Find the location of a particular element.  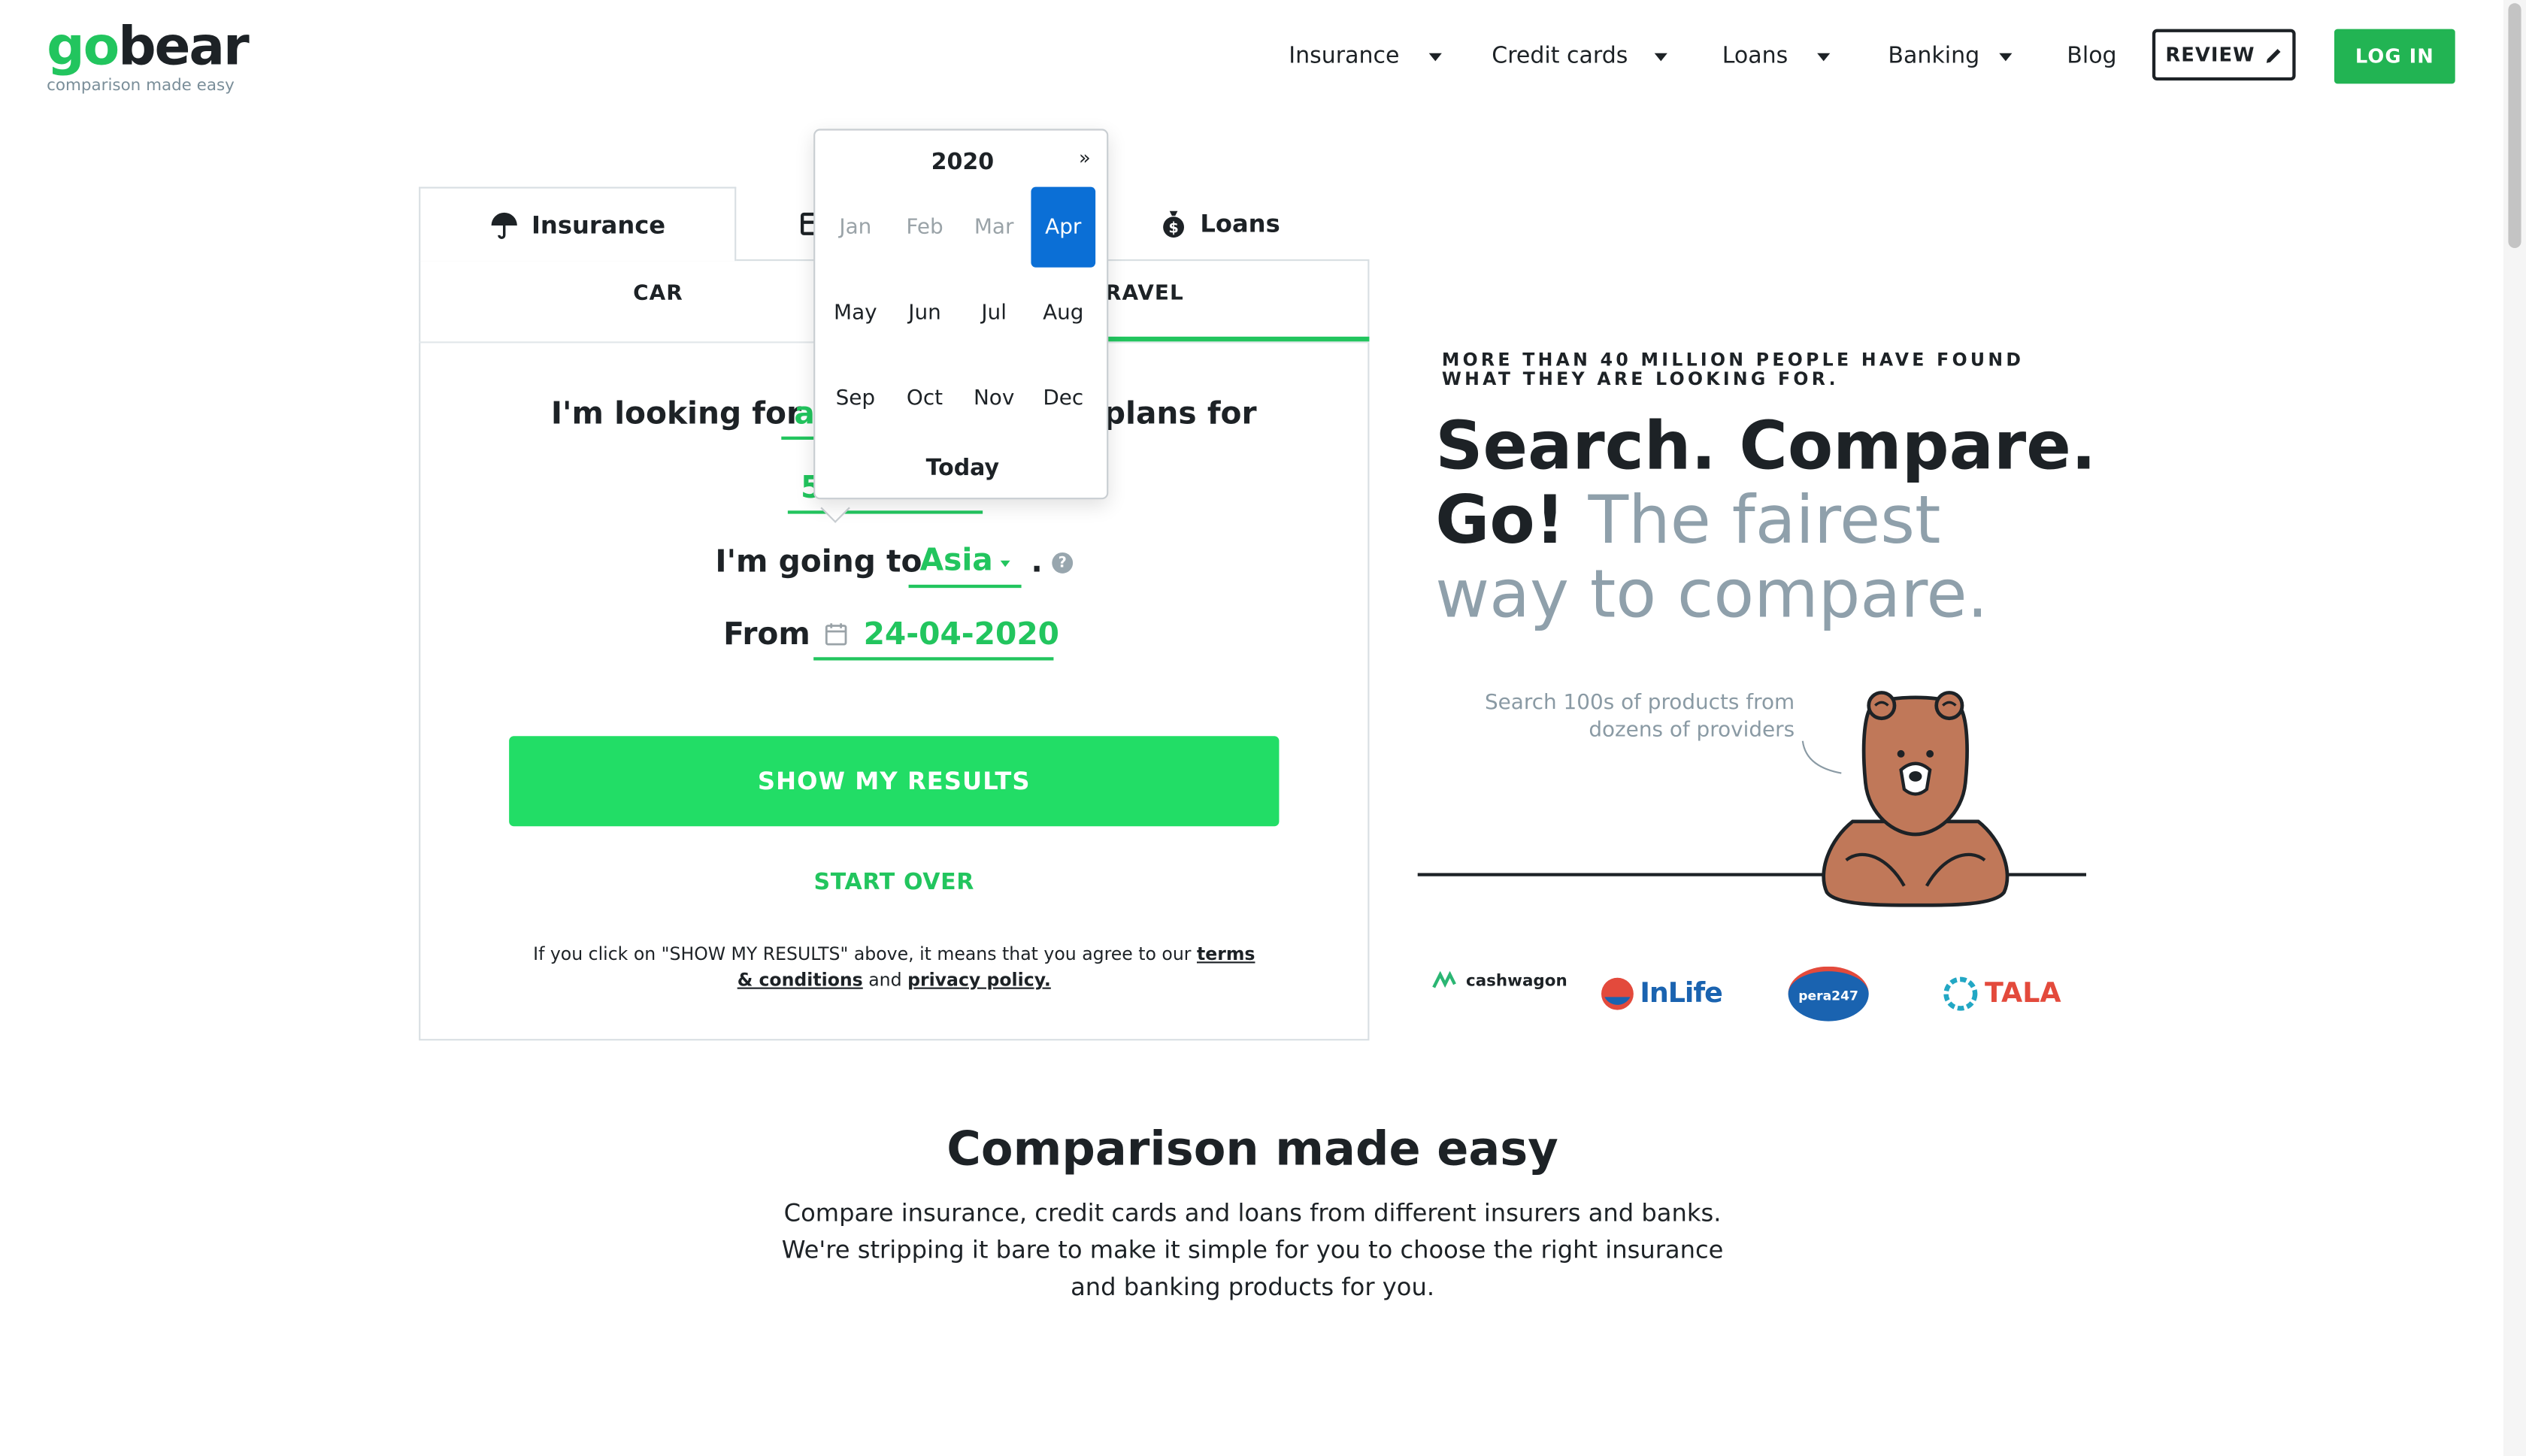

subtab-active-indicator is located at coordinates (1236, 339).